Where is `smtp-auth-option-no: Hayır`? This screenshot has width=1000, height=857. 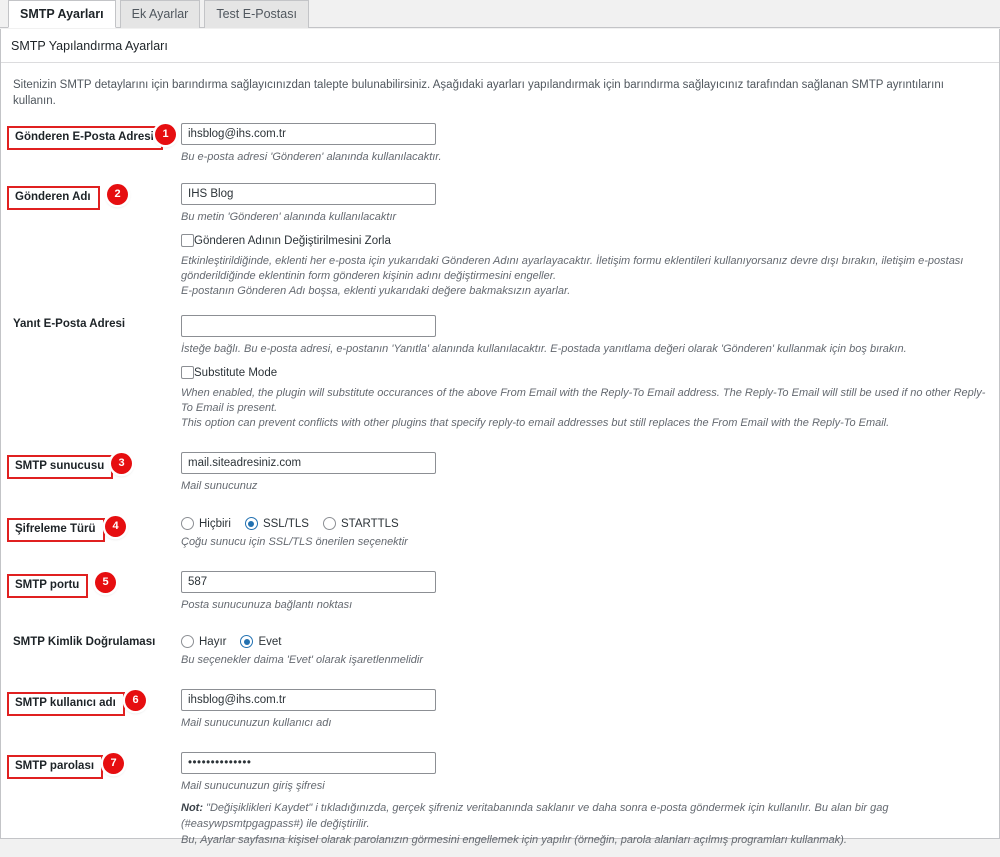 smtp-auth-option-no: Hayır is located at coordinates (203, 641).